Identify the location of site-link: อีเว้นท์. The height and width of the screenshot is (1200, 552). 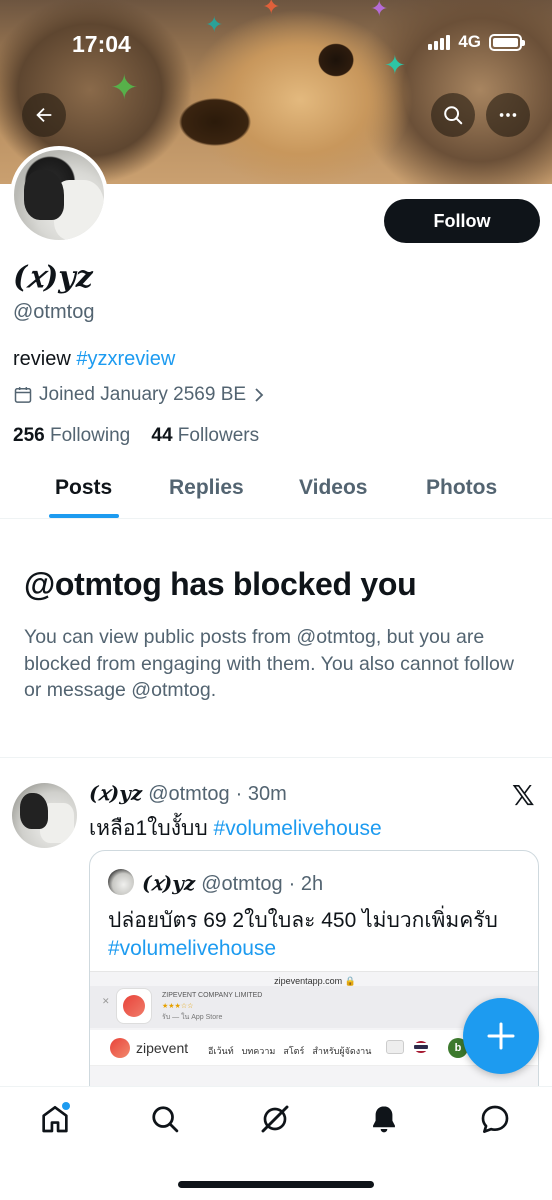
(221, 1051).